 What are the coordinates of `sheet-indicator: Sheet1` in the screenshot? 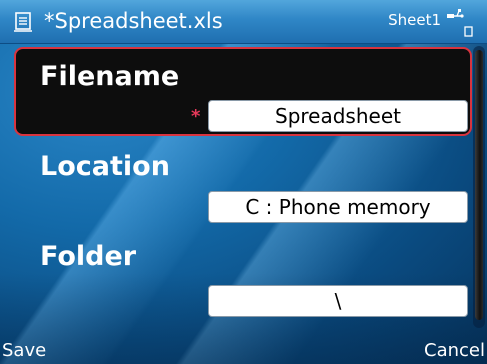 It's located at (414, 20).